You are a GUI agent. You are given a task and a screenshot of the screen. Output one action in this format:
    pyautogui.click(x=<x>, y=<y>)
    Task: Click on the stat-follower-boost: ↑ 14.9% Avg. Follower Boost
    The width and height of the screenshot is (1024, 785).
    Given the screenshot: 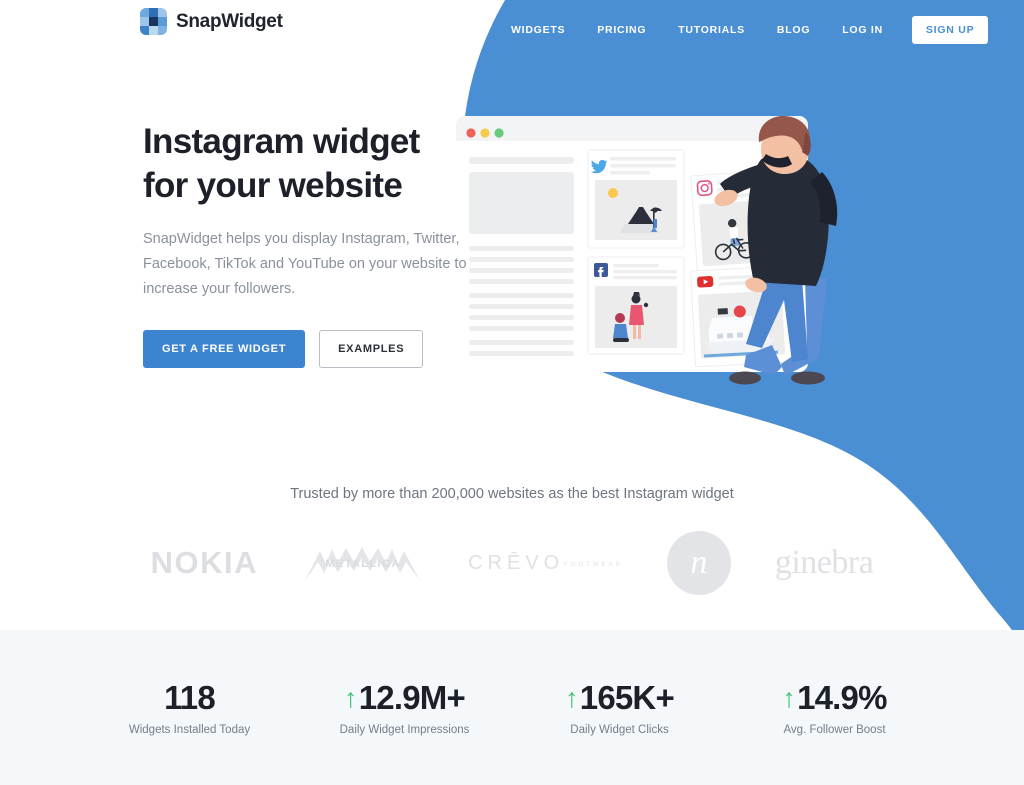 What is the action you would take?
    pyautogui.click(x=834, y=707)
    